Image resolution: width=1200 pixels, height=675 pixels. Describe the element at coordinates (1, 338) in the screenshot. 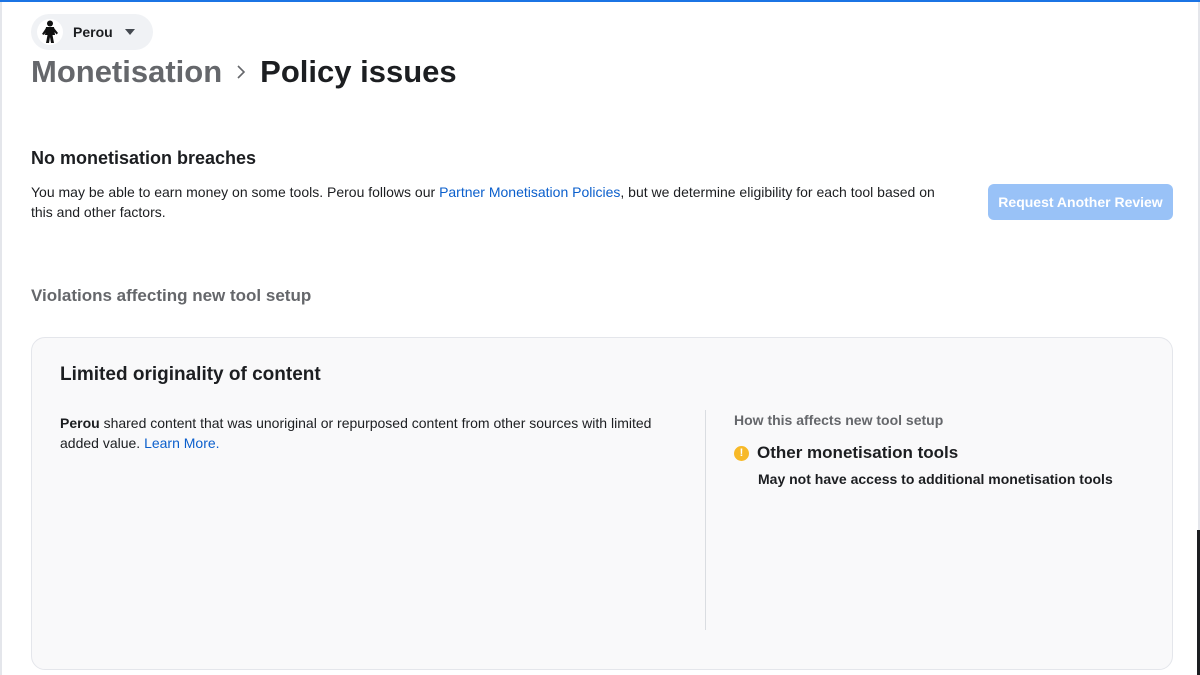

I see `left-border` at that location.